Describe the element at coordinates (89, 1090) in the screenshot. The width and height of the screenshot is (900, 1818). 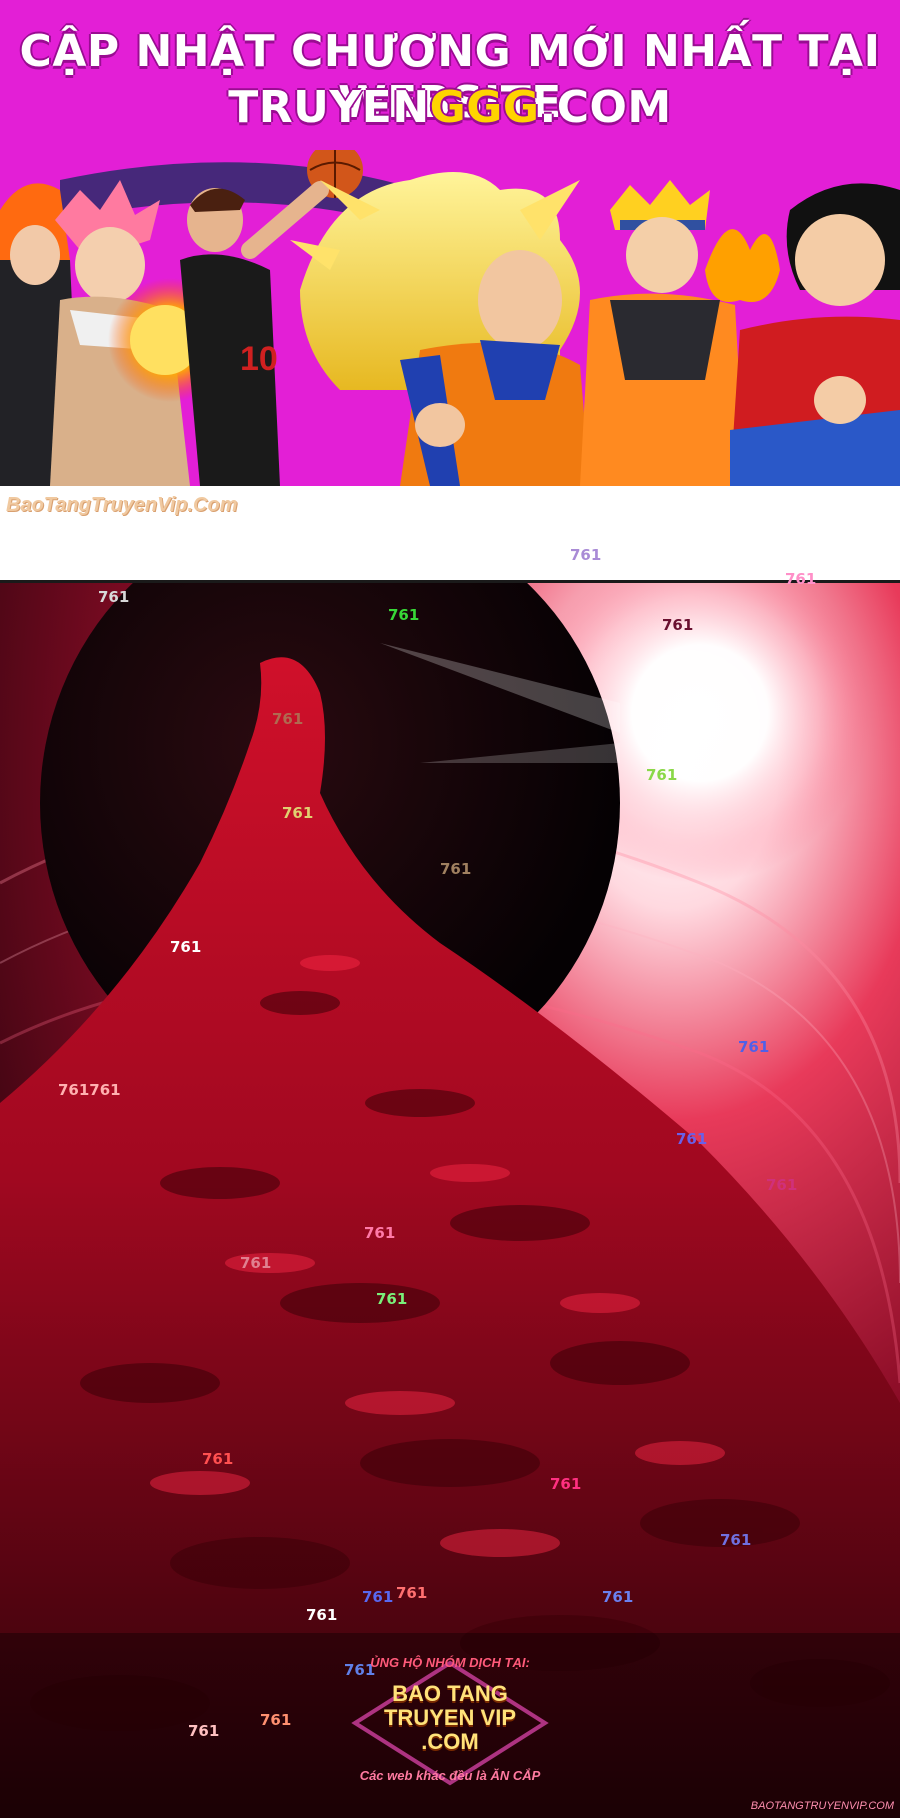
I see `overlay-number: 761761` at that location.